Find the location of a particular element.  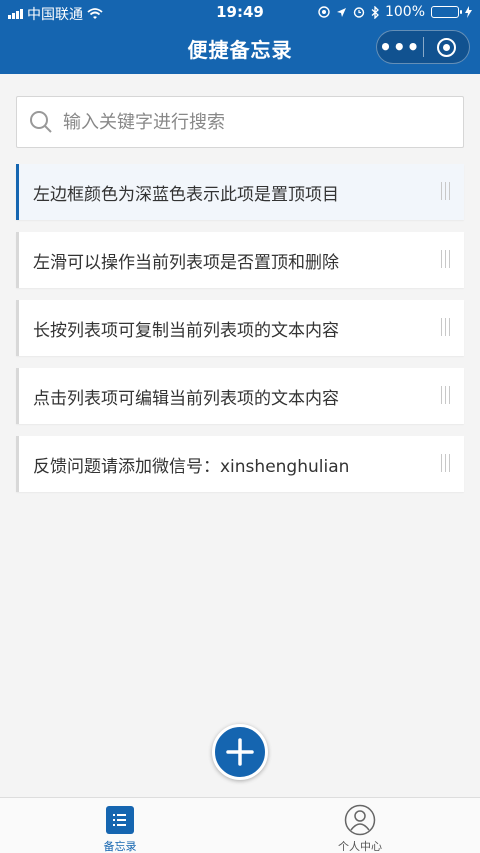

plus-icon is located at coordinates (240, 752).